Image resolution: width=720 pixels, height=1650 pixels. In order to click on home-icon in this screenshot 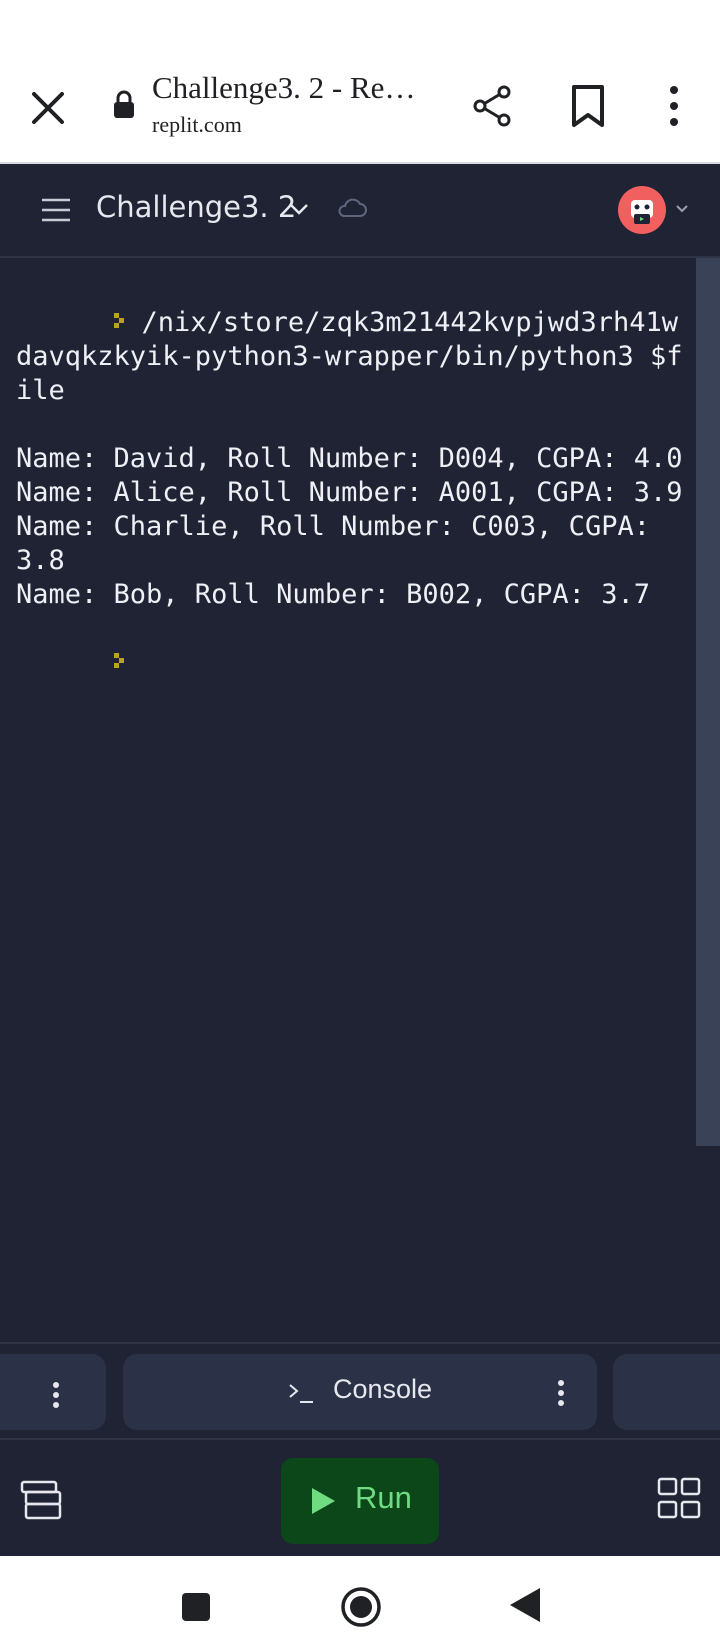, I will do `click(361, 1607)`.